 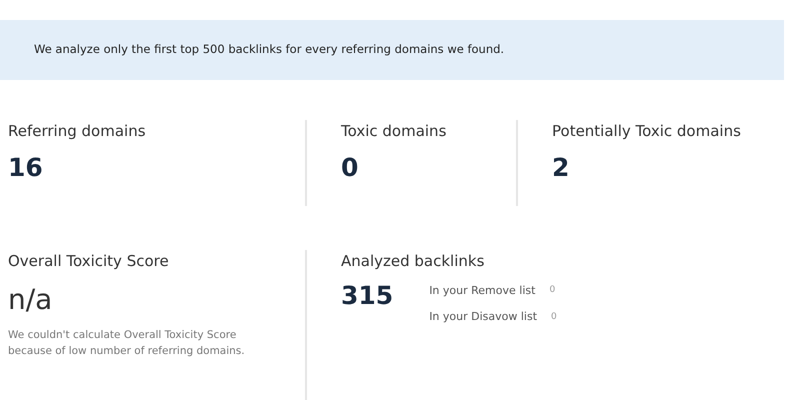 What do you see at coordinates (561, 167) in the screenshot?
I see `stat-value: 2` at bounding box center [561, 167].